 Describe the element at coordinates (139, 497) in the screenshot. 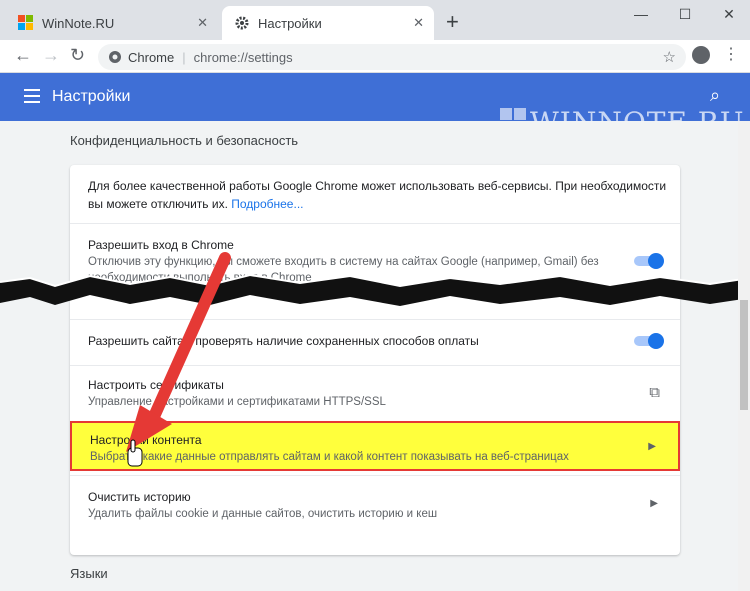

I see `clear-history-title: Очистить историю` at that location.